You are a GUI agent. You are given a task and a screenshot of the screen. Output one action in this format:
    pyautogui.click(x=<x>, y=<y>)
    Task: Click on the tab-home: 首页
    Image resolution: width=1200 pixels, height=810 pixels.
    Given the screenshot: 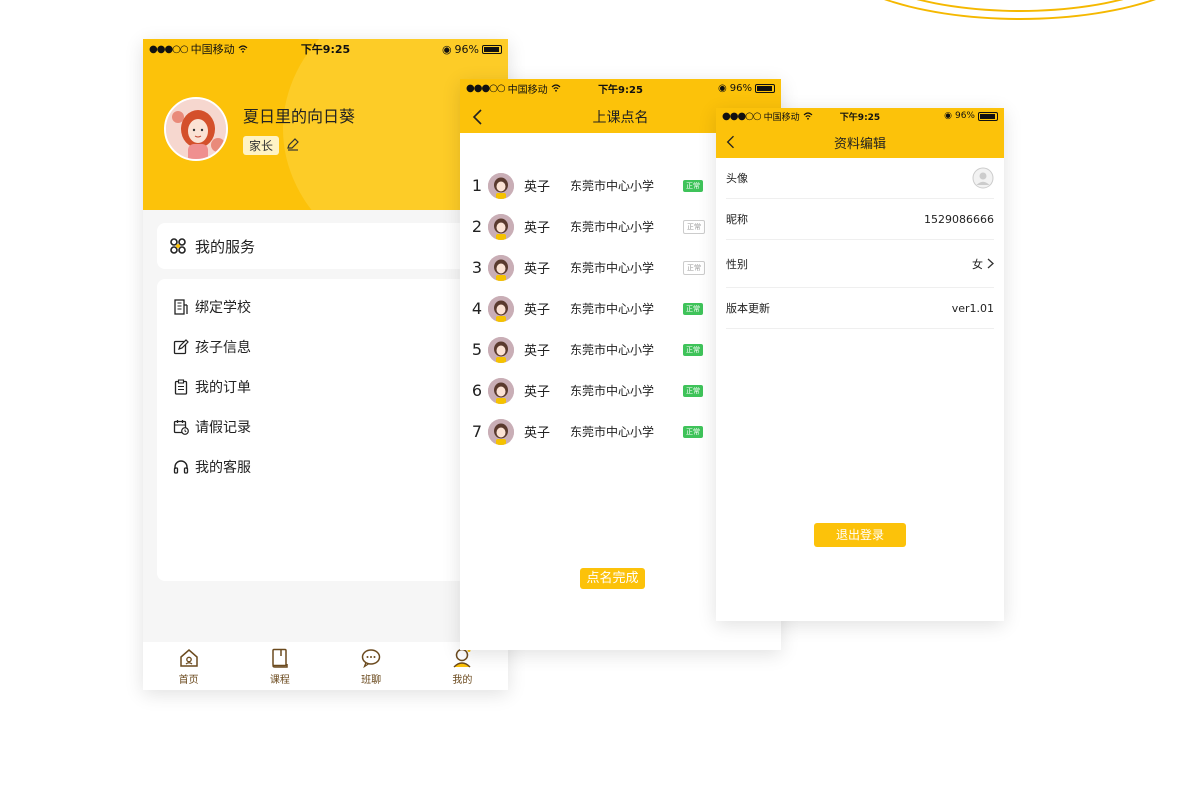 What is the action you would take?
    pyautogui.click(x=189, y=666)
    